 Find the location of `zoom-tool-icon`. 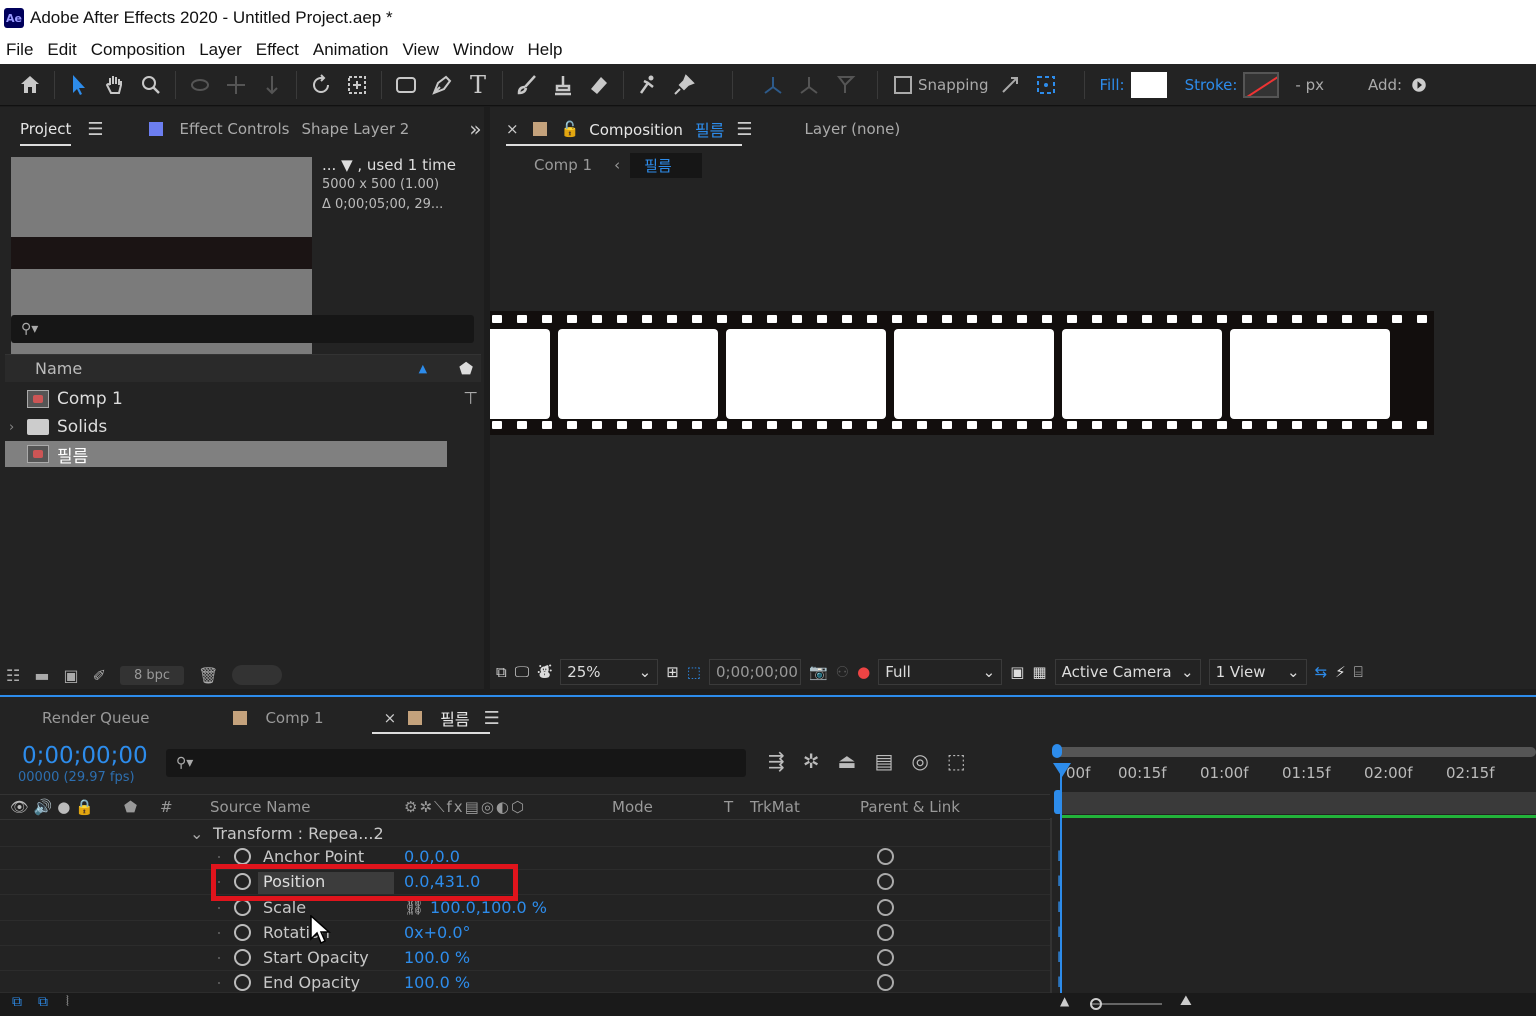

zoom-tool-icon is located at coordinates (151, 85).